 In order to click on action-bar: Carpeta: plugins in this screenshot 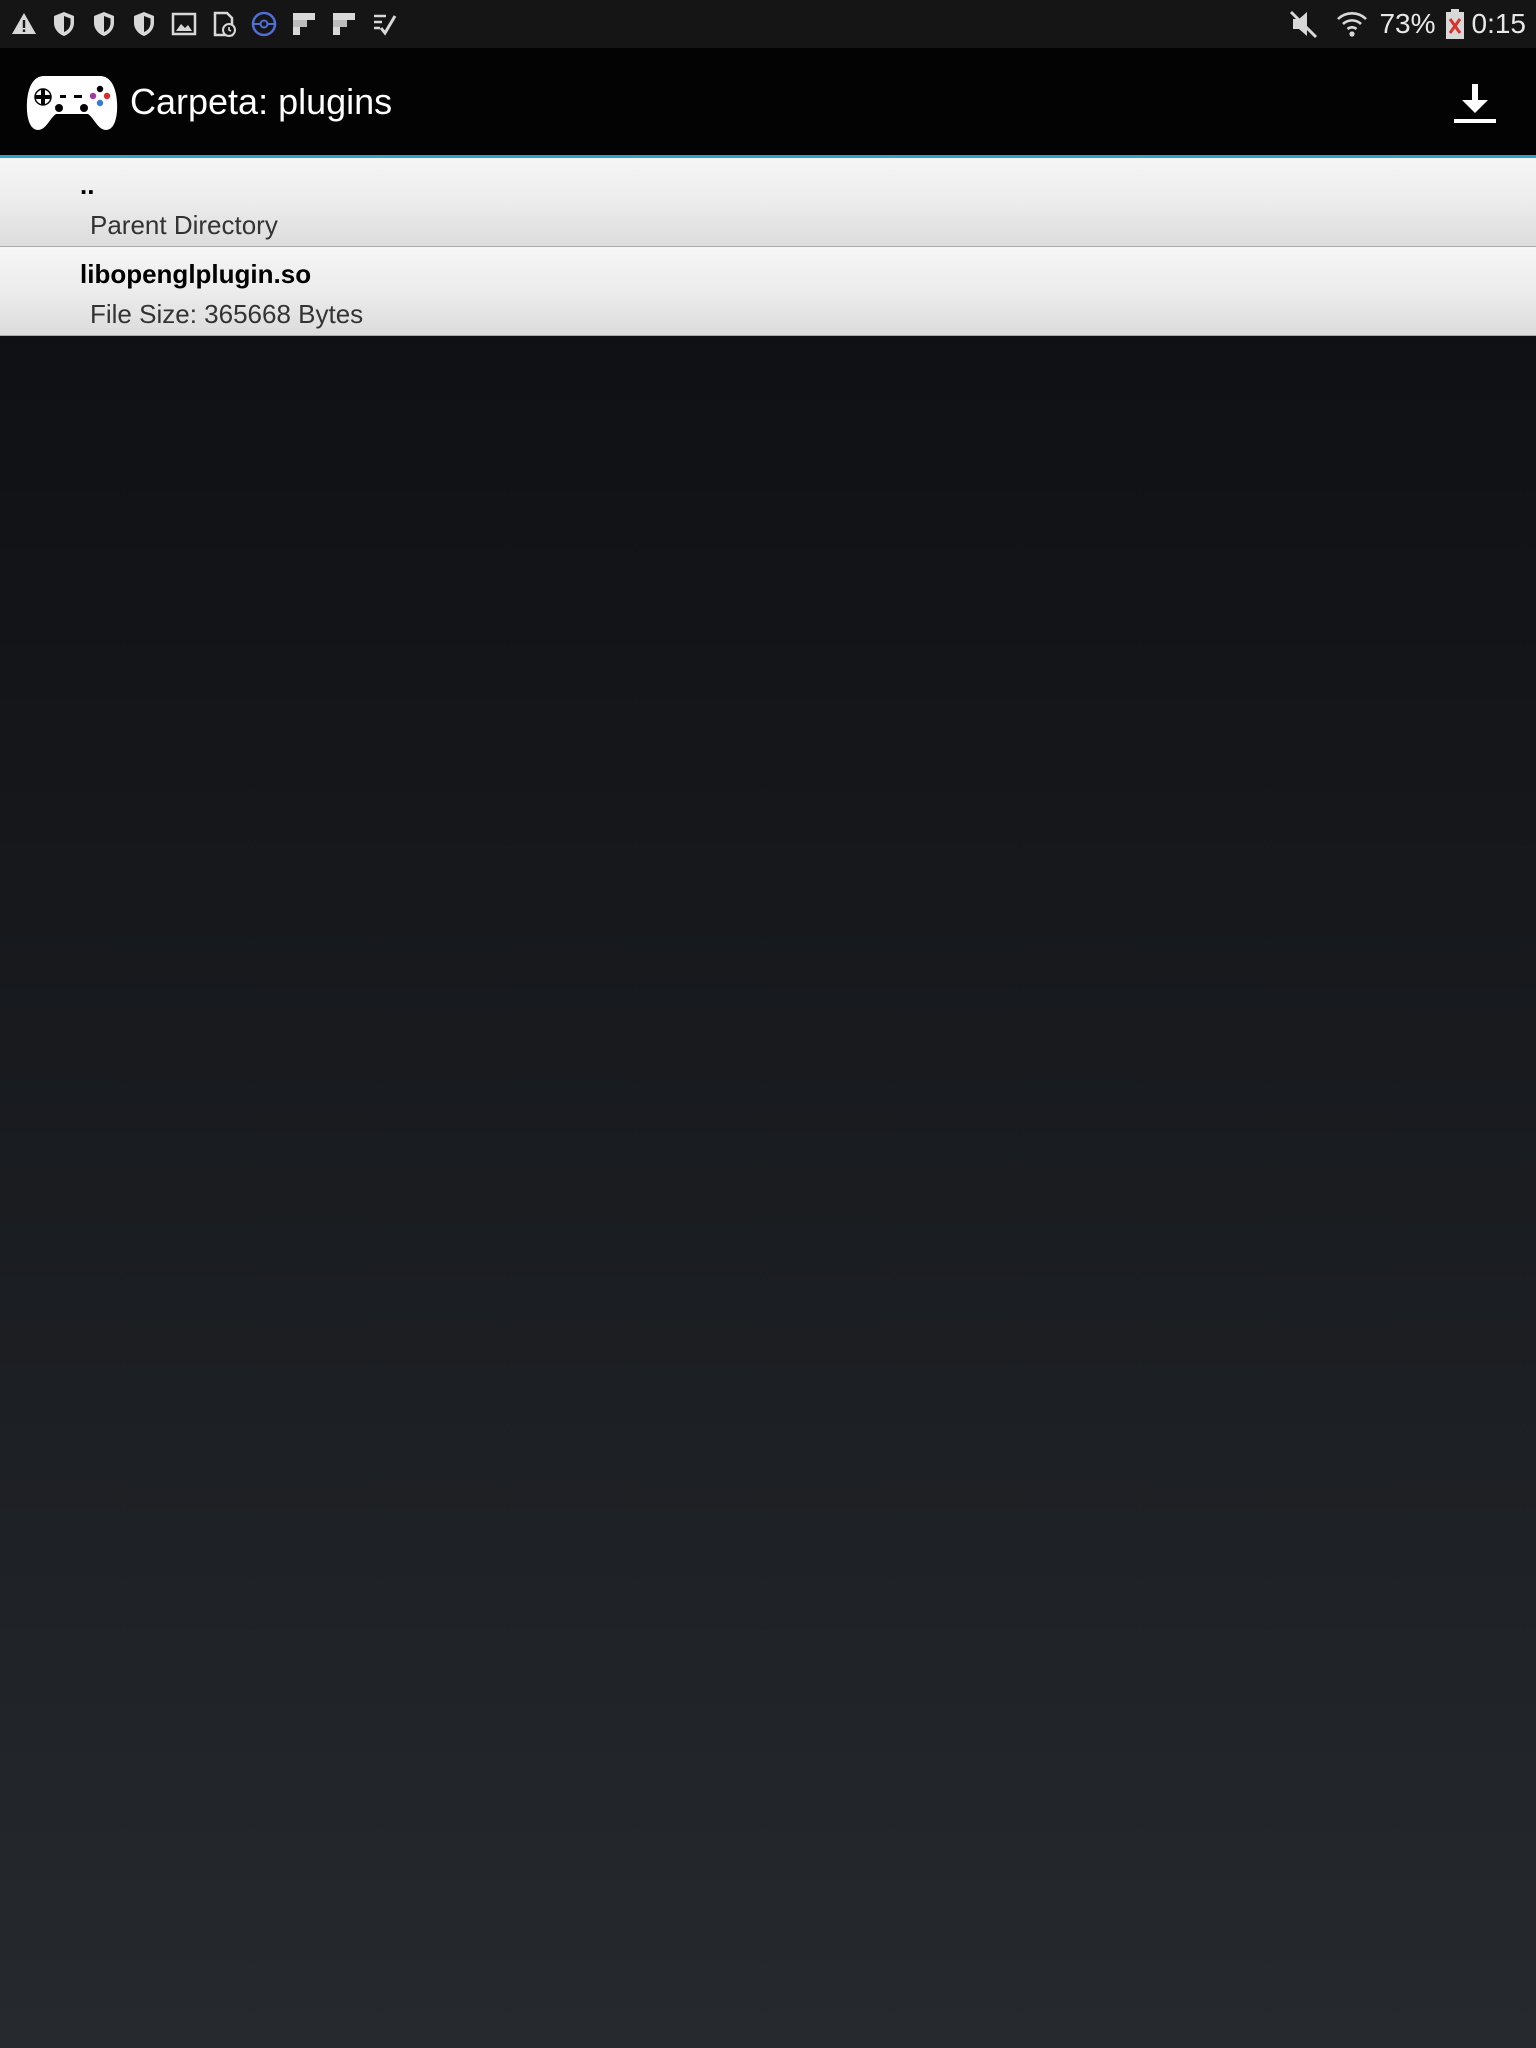, I will do `click(768, 103)`.